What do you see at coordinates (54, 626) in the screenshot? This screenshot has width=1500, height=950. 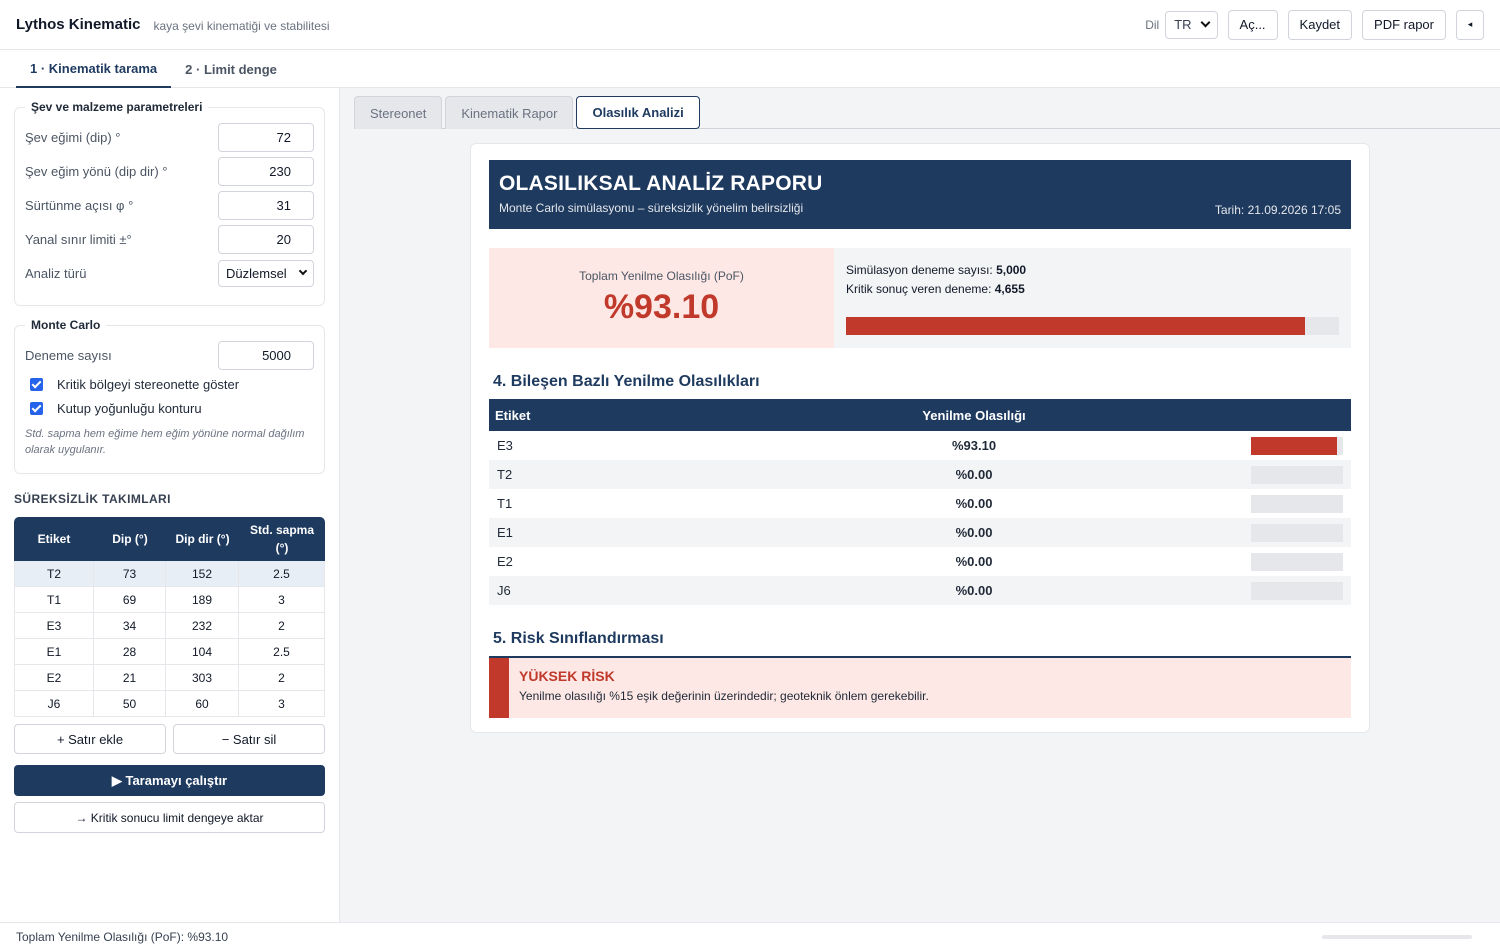 I see `table-cell: E3` at bounding box center [54, 626].